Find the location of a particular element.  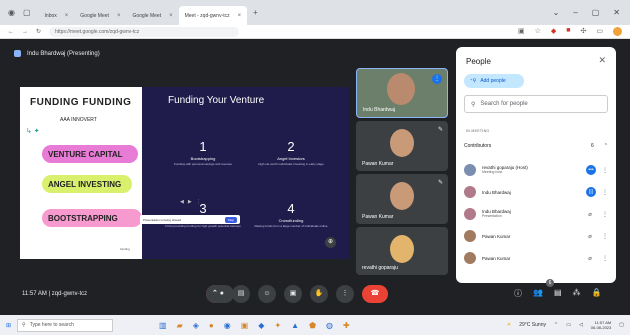

next-slide-icon: ▶ is located at coordinates (190, 202).